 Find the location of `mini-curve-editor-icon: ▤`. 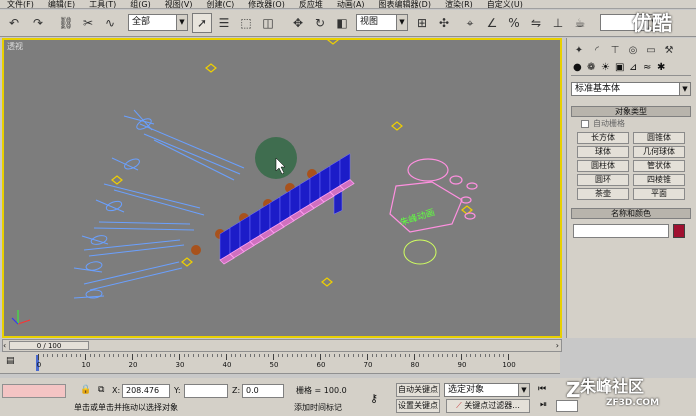

mini-curve-editor-icon: ▤ is located at coordinates (13, 361).